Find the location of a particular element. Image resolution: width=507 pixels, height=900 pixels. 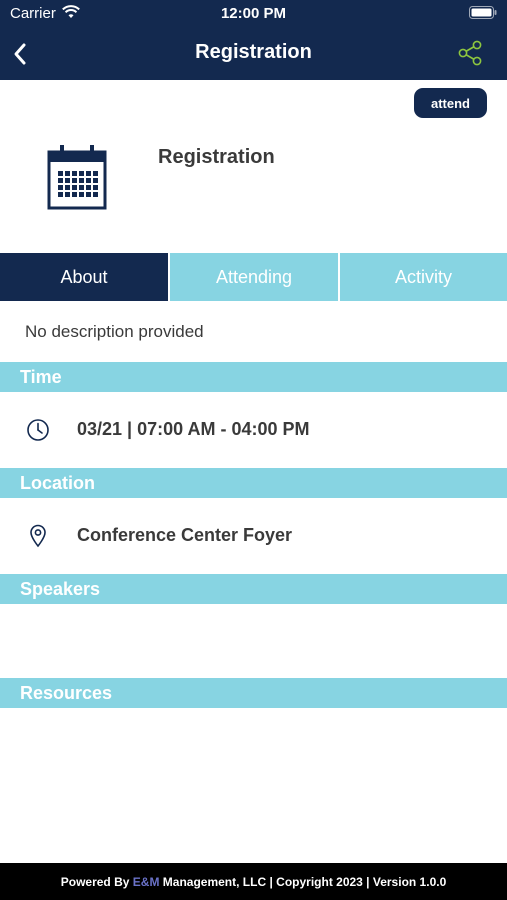

chevron-left-icon is located at coordinates (20, 54).